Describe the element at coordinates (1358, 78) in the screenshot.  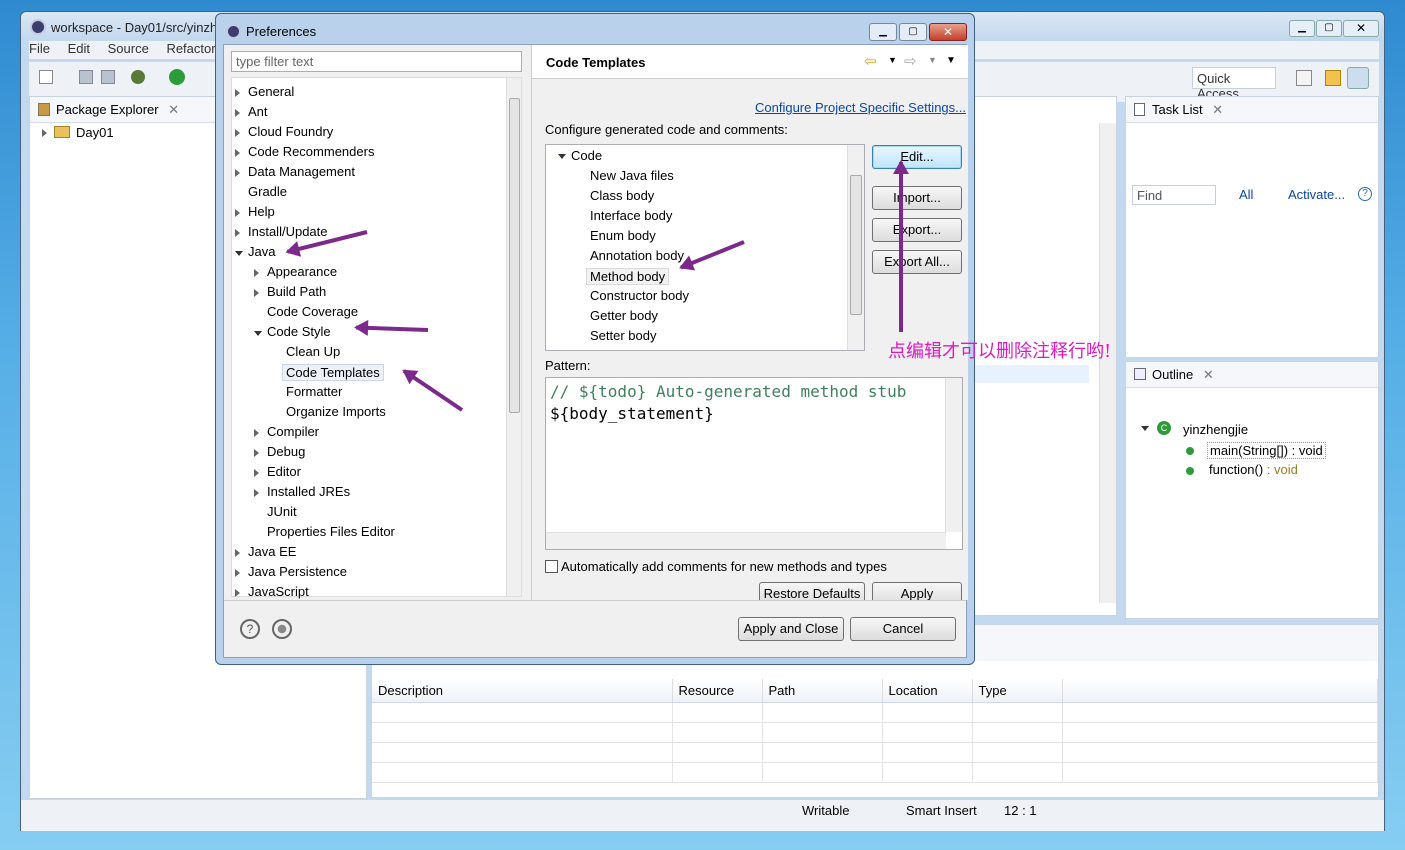
I see `java-perspective-icon` at that location.